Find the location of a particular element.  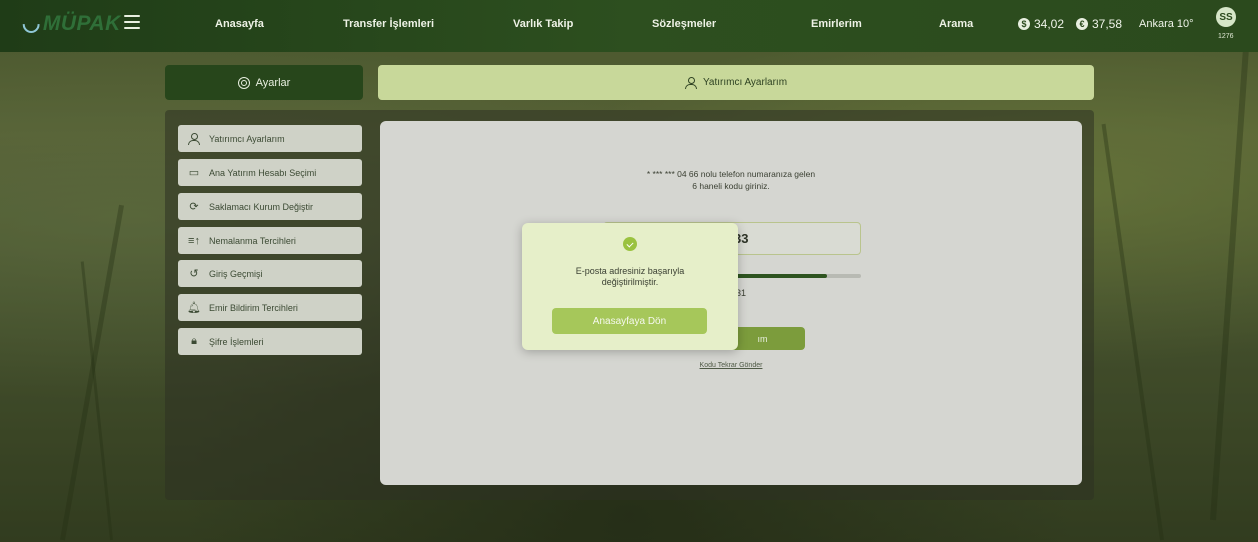

sidebar-item-giris-gecmisi: ↺ Giriş Geçmişi is located at coordinates (270, 273).